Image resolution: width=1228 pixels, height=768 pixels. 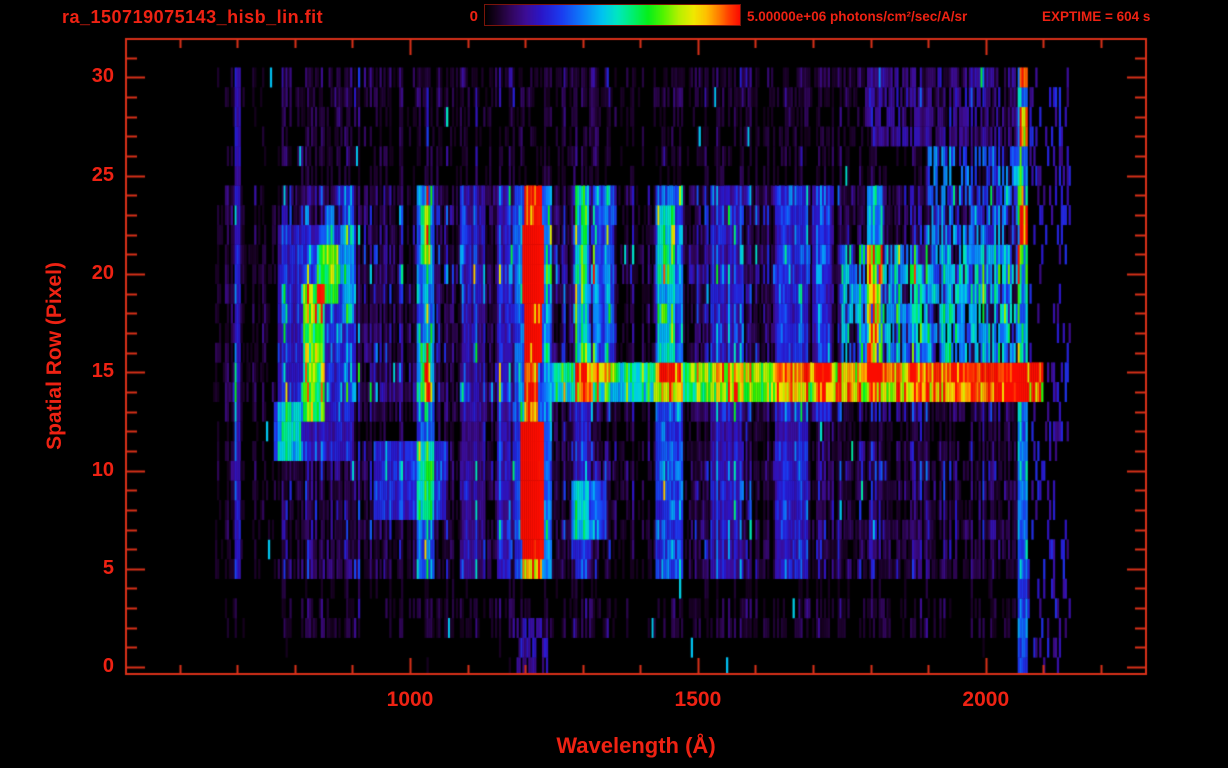 What do you see at coordinates (102, 272) in the screenshot?
I see `y-tick-label: 20` at bounding box center [102, 272].